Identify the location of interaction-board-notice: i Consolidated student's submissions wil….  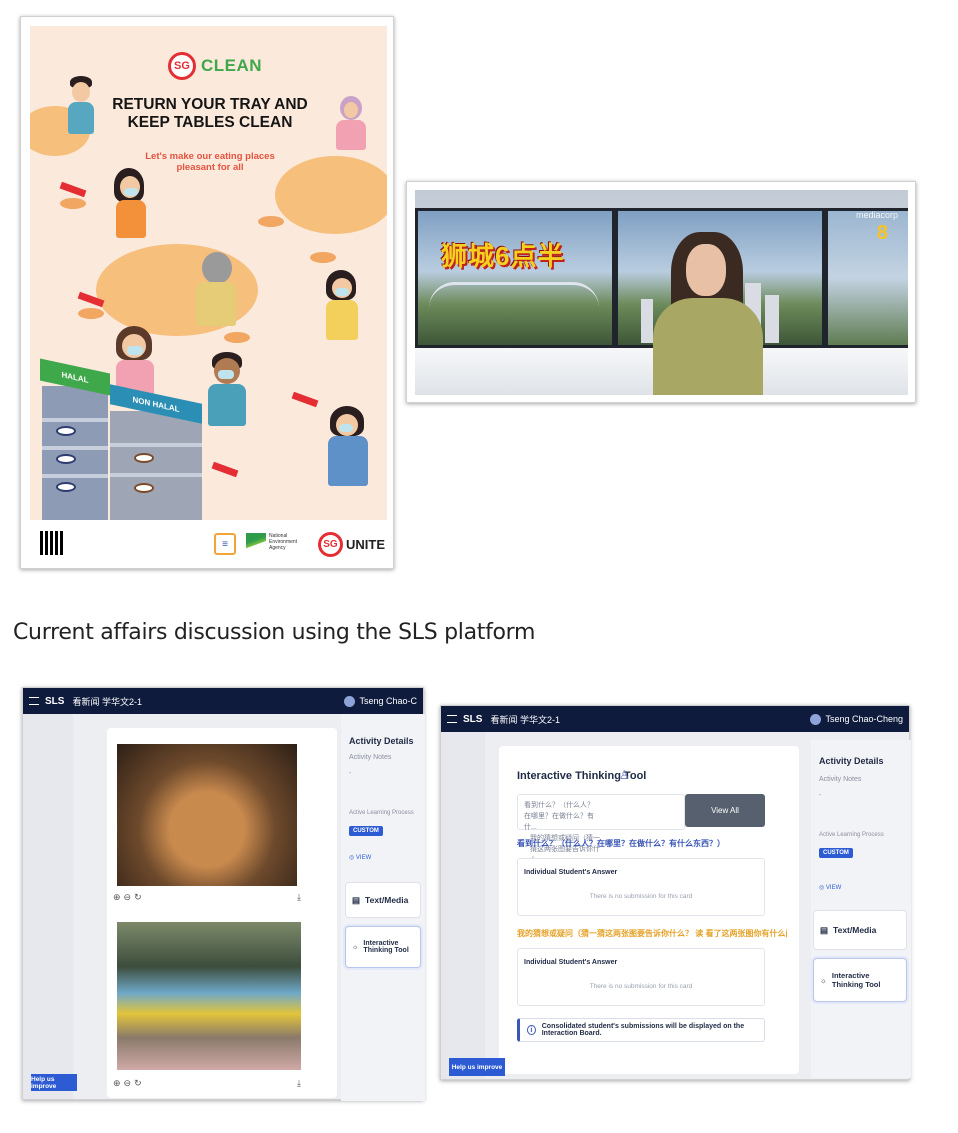
(641, 1030).